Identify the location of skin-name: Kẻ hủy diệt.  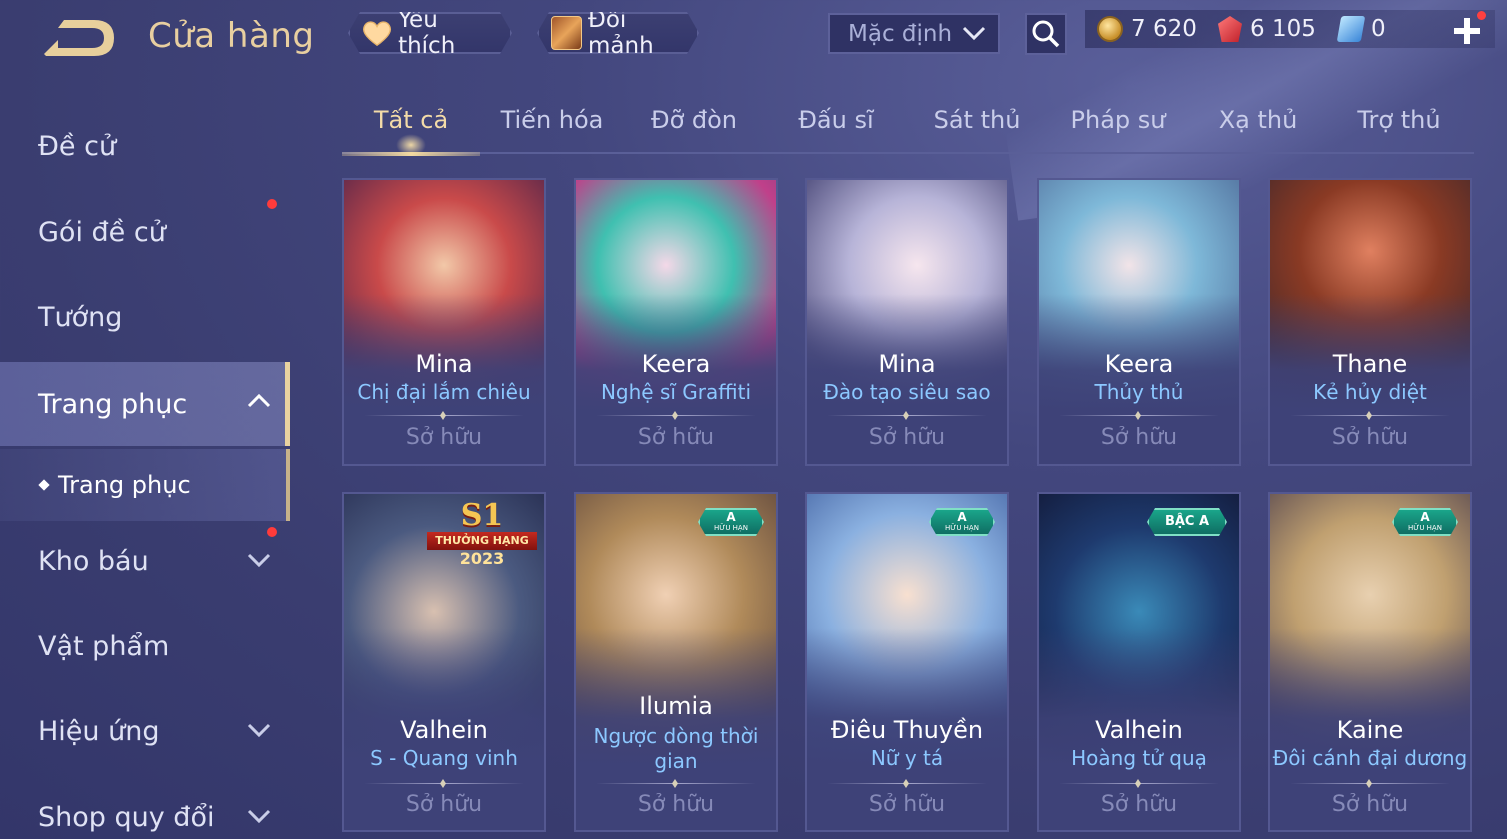
(1370, 392).